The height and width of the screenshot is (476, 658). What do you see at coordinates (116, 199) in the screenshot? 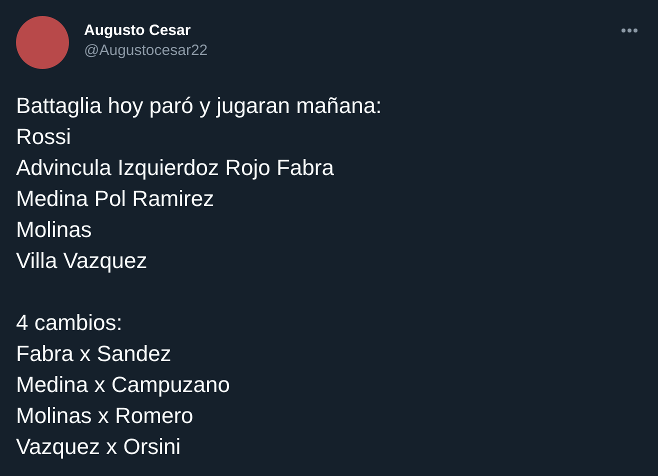
I see `tweet-text-line: Medina Pol Ramirez` at bounding box center [116, 199].